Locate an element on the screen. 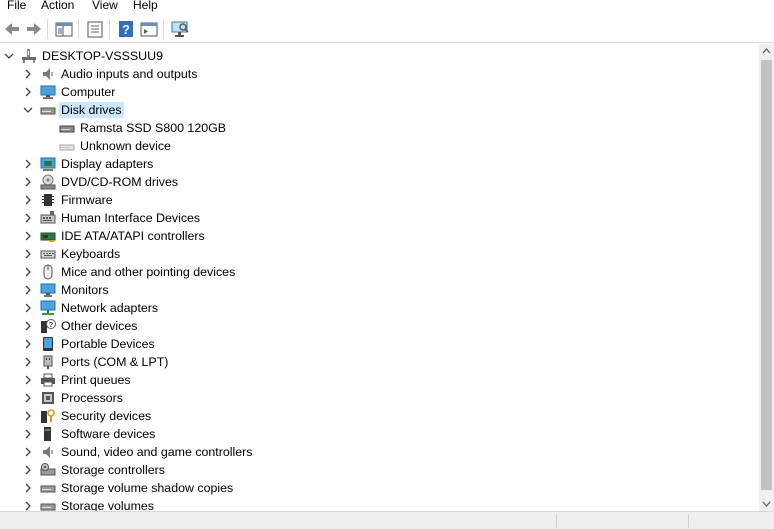  tree-item-keyboards: Keyboards is located at coordinates (380, 254).